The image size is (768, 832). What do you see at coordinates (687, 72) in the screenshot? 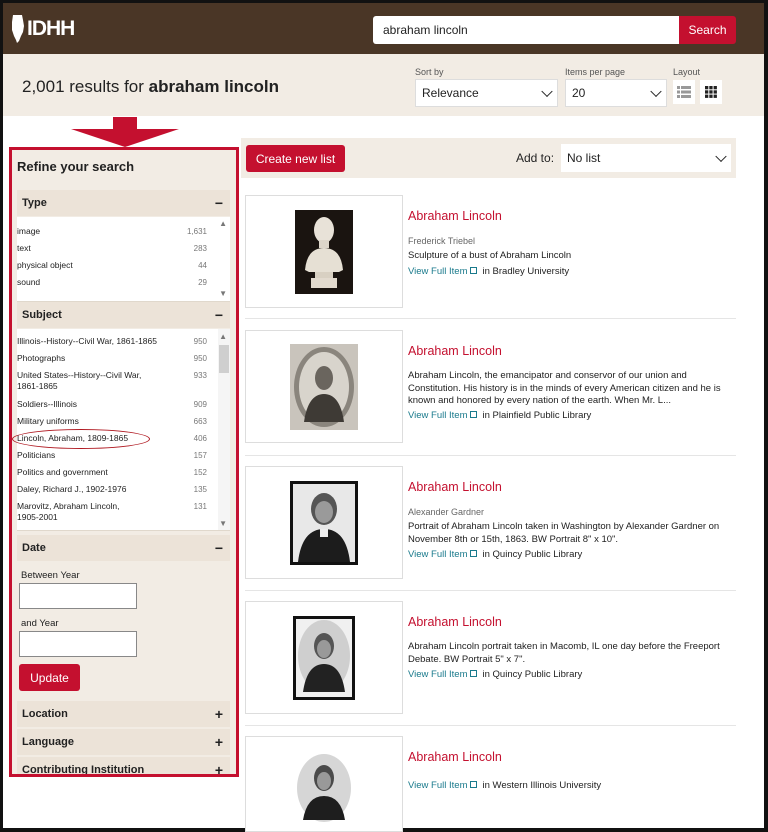
I see `layout-label: Layout` at bounding box center [687, 72].